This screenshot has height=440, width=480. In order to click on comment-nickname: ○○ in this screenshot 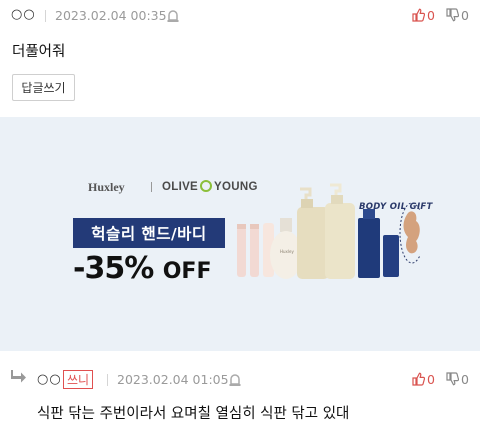, I will do `click(23, 14)`.